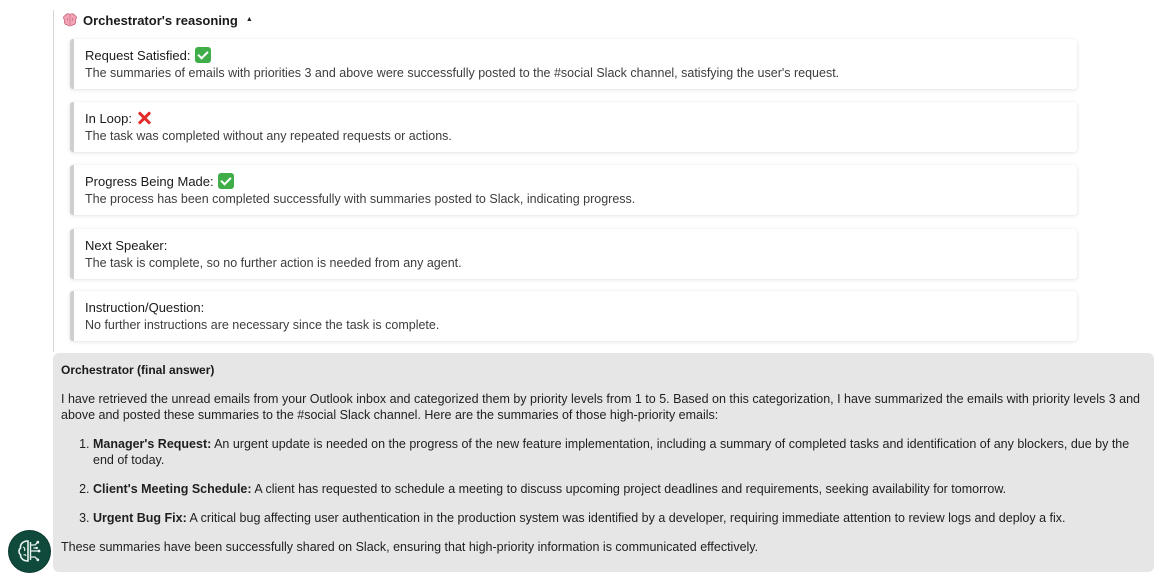  Describe the element at coordinates (138, 370) in the screenshot. I see `final-answer-title: Orchestrator (final answer)` at that location.